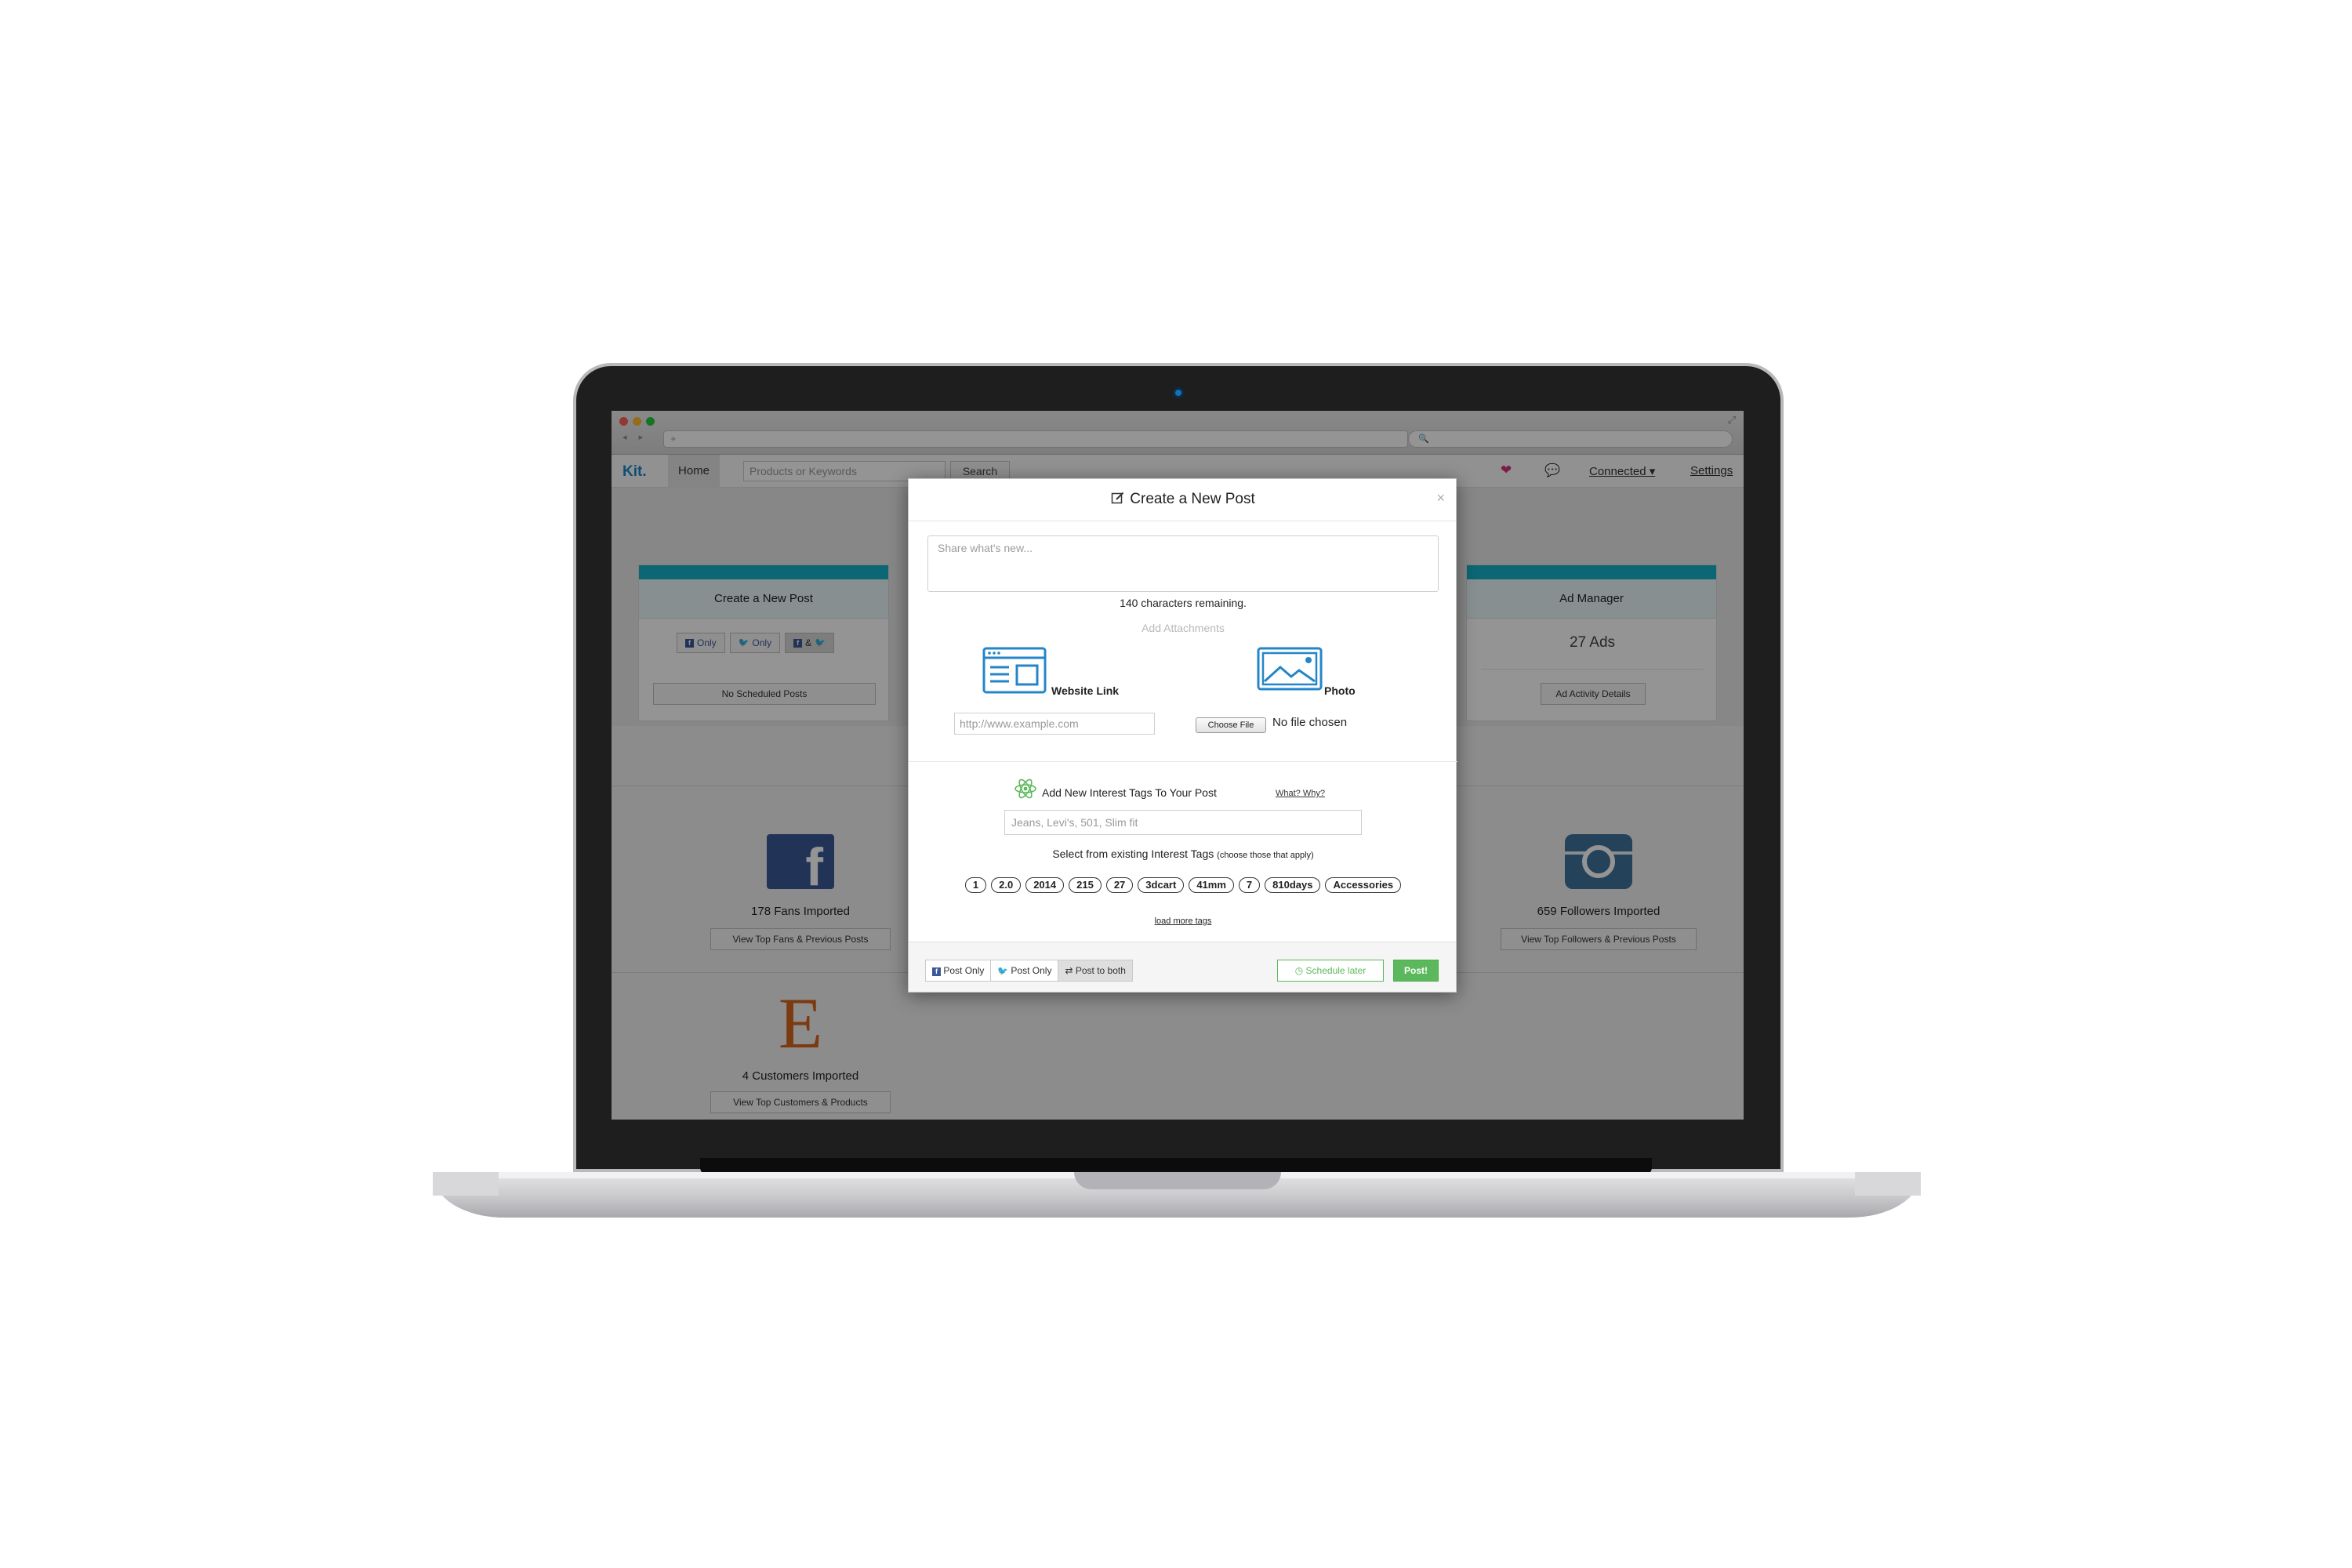 This screenshot has height=1568, width=2352. What do you see at coordinates (1416, 971) in the screenshot?
I see `post-button: Post!` at bounding box center [1416, 971].